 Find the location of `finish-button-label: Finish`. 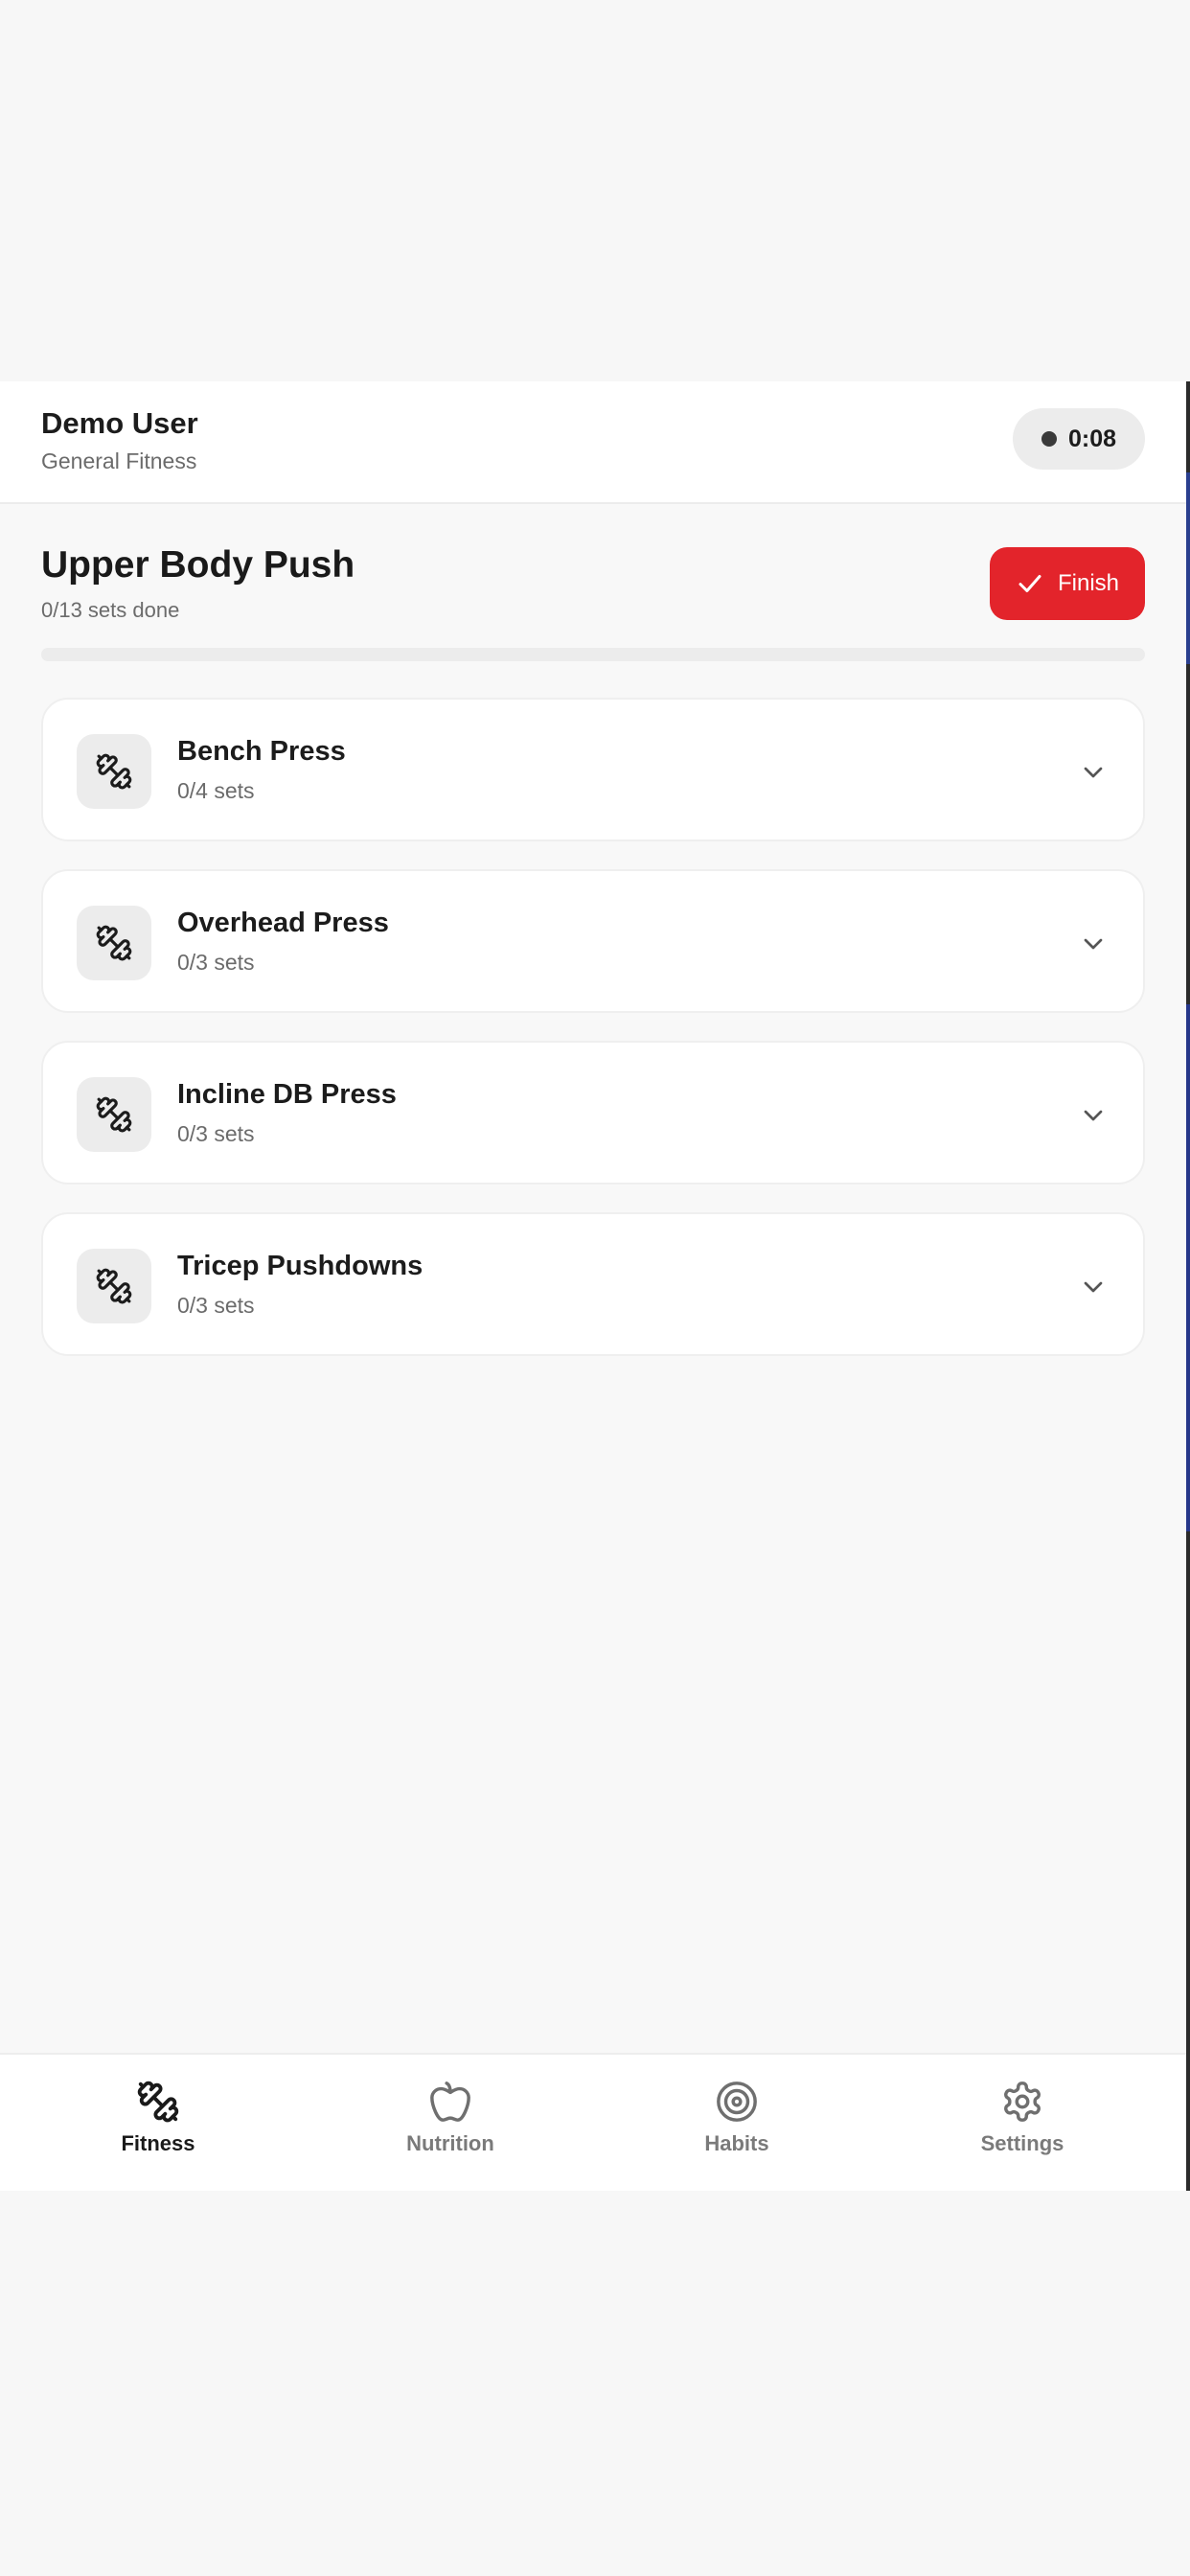

finish-button-label: Finish is located at coordinates (1089, 583).